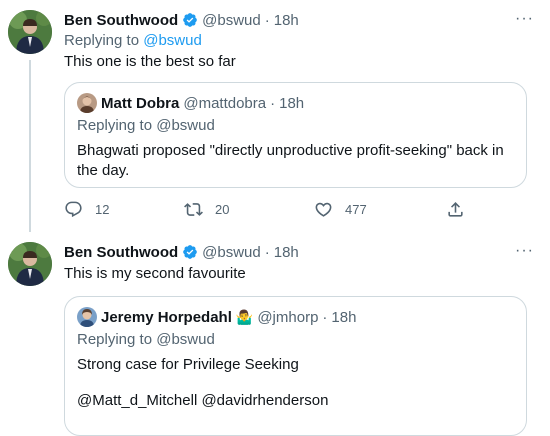 The height and width of the screenshot is (436, 550). I want to click on tweet-text: This one is the best so far, so click(150, 61).